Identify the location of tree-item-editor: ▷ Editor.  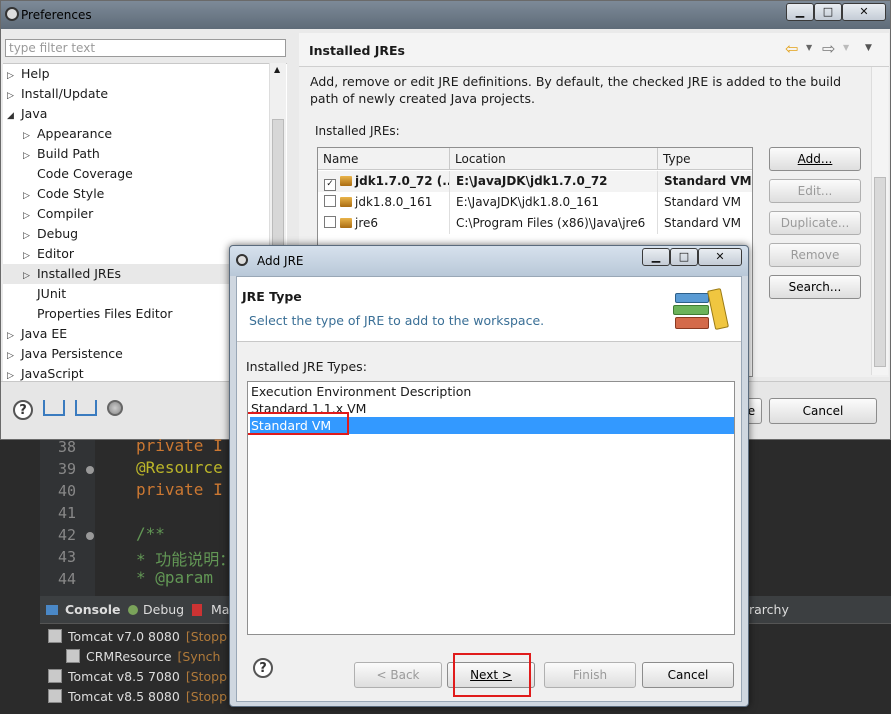
(48, 254).